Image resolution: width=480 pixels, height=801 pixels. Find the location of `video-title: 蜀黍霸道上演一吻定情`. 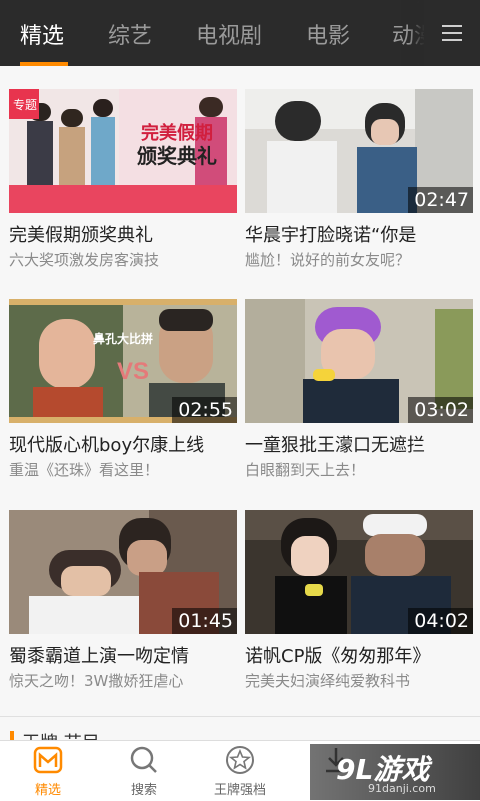

video-title: 蜀黍霸道上演一吻定情 is located at coordinates (129, 655).